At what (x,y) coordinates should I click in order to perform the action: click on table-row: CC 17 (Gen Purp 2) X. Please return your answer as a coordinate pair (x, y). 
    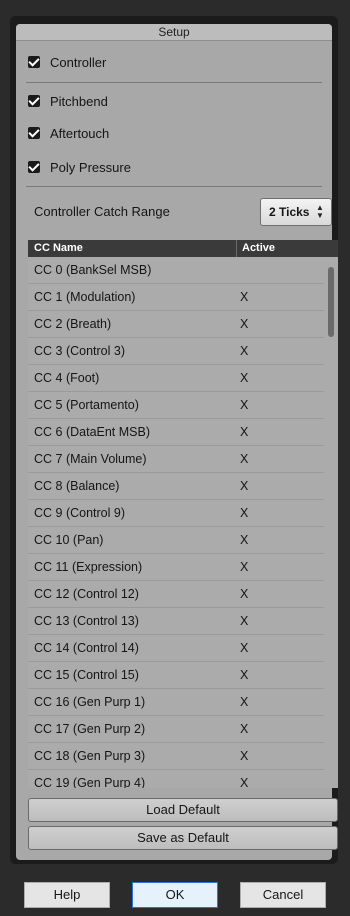
    Looking at the image, I should click on (176, 729).